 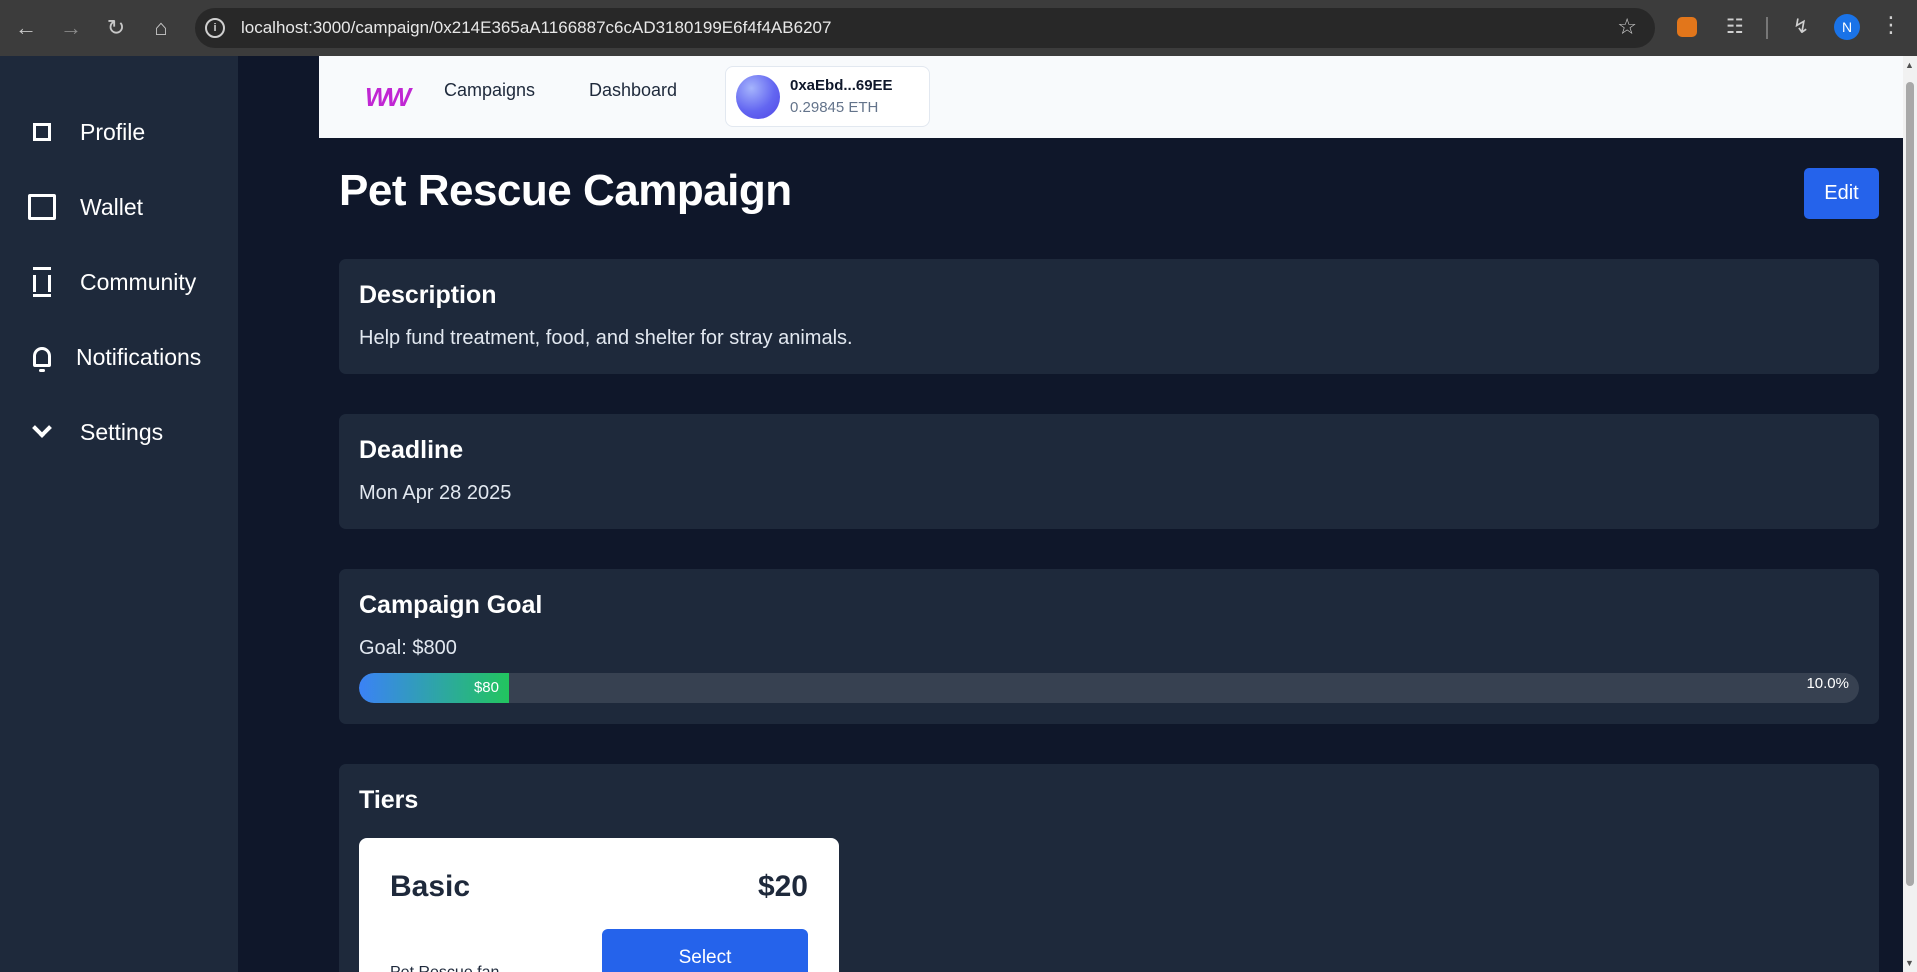 What do you see at coordinates (1735, 27) in the screenshot?
I see `extensions-puzzle-icon: ☷` at bounding box center [1735, 27].